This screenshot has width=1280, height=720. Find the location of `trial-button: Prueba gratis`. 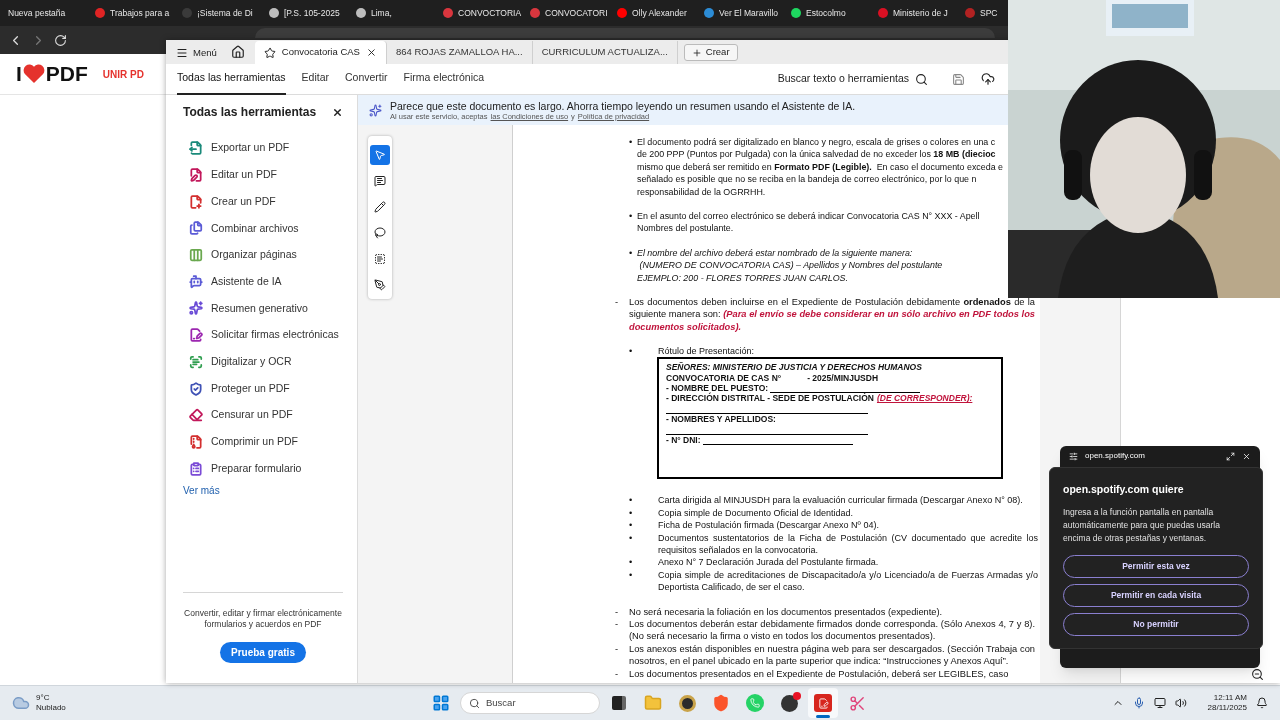

trial-button: Prueba gratis is located at coordinates (263, 652).